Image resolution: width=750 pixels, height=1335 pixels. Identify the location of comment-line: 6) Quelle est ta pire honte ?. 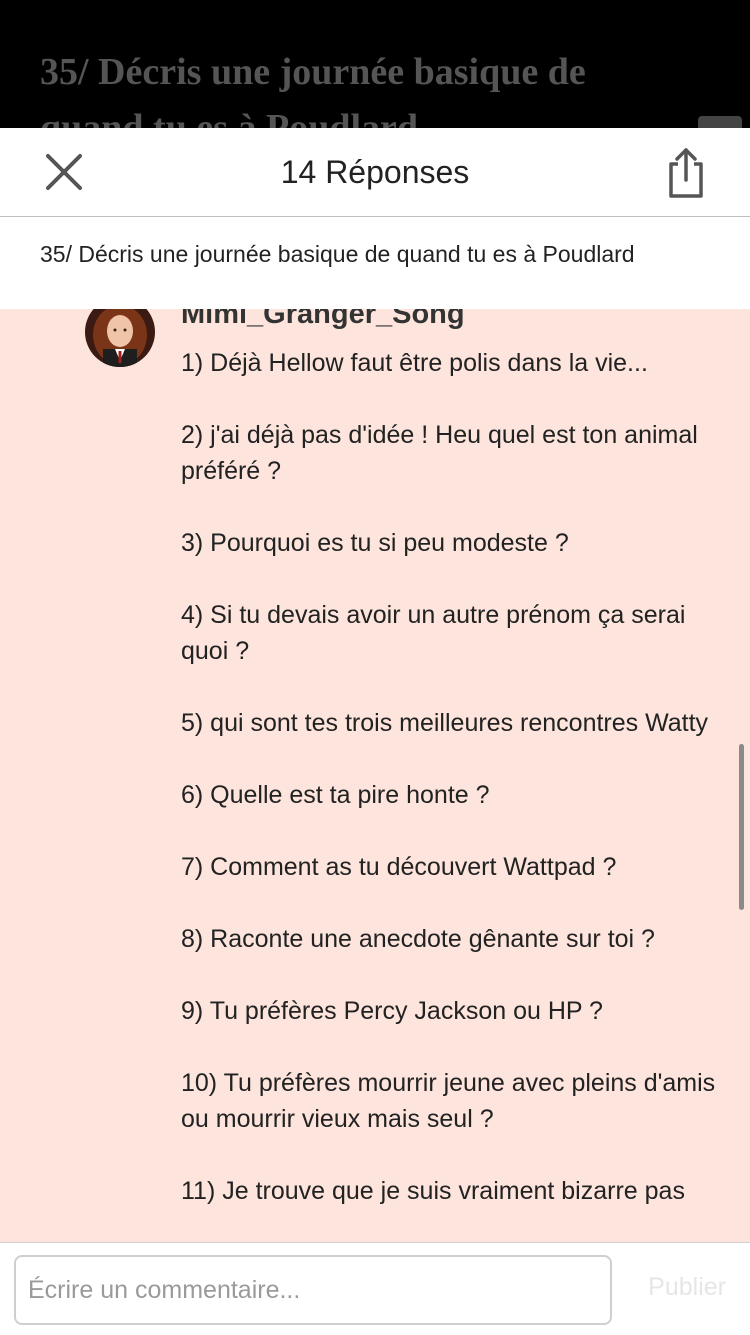
(335, 795).